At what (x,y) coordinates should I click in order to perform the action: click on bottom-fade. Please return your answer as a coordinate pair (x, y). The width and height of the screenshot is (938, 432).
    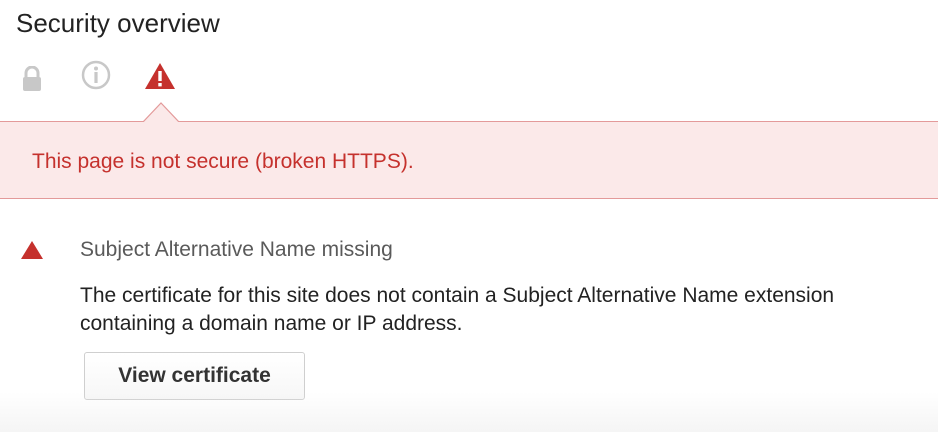
    Looking at the image, I should click on (469, 412).